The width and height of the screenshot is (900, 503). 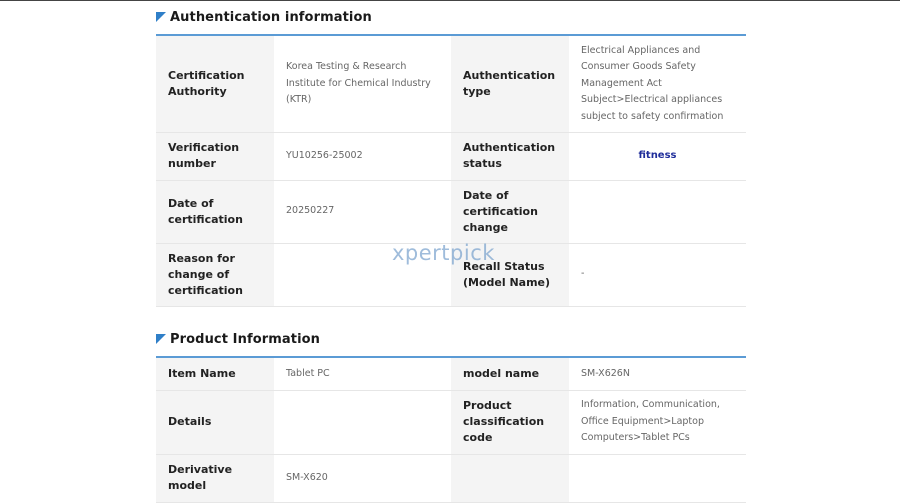 What do you see at coordinates (215, 84) in the screenshot?
I see `label-certification-authority: Certification Authority` at bounding box center [215, 84].